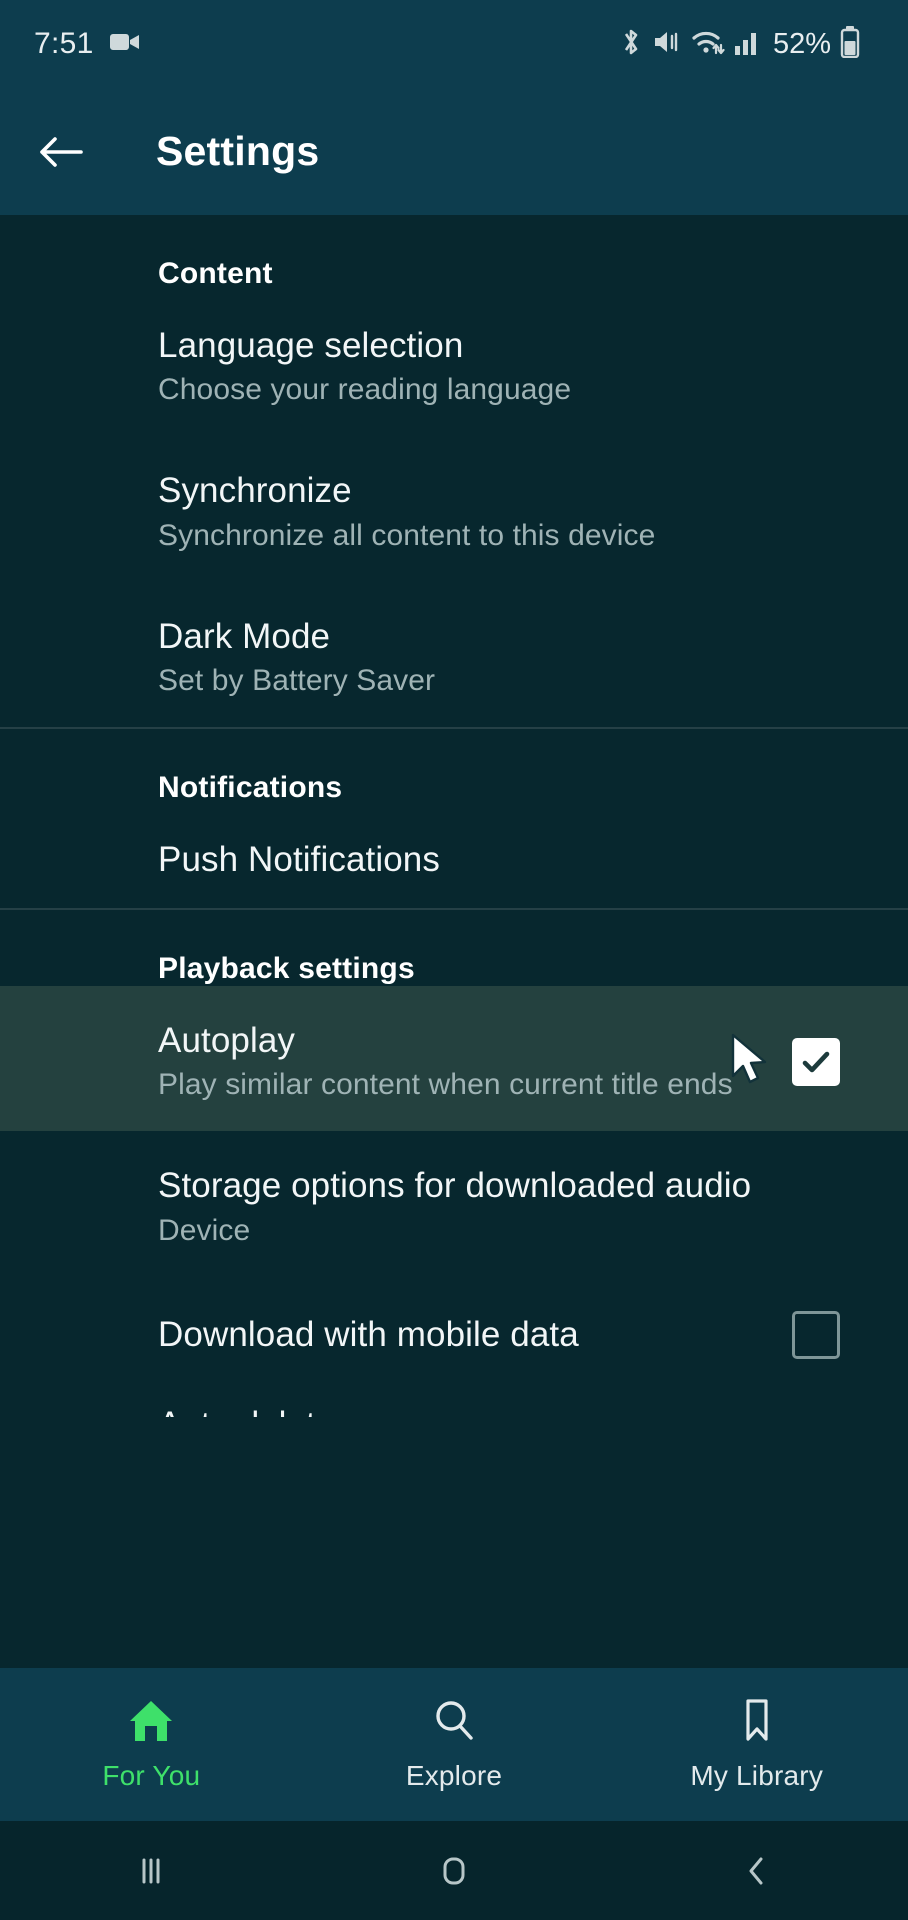  Describe the element at coordinates (513, 657) in the screenshot. I see `row-texts: Dark Mode Set by Battery Saver` at that location.